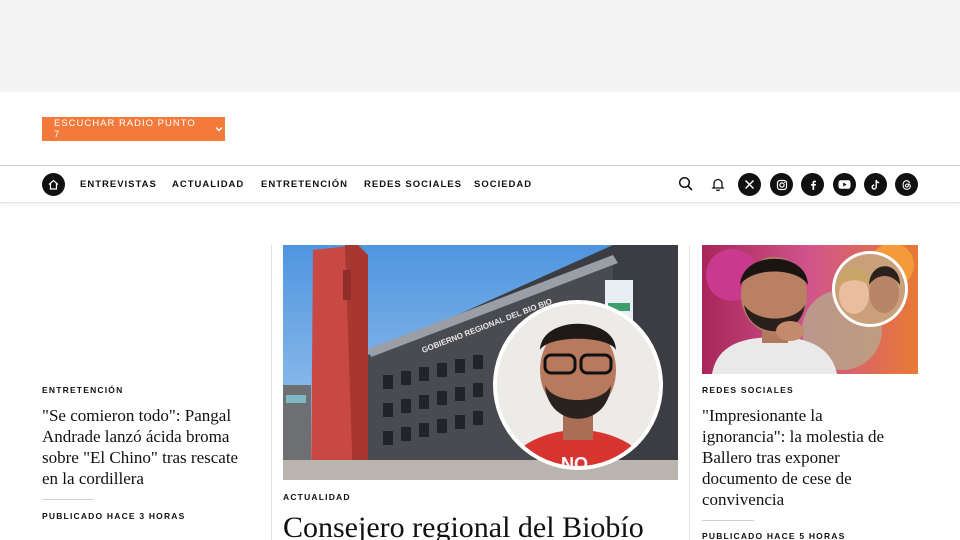  Describe the element at coordinates (463, 525) in the screenshot. I see `article-headline: Consejero regional del Biobío` at that location.